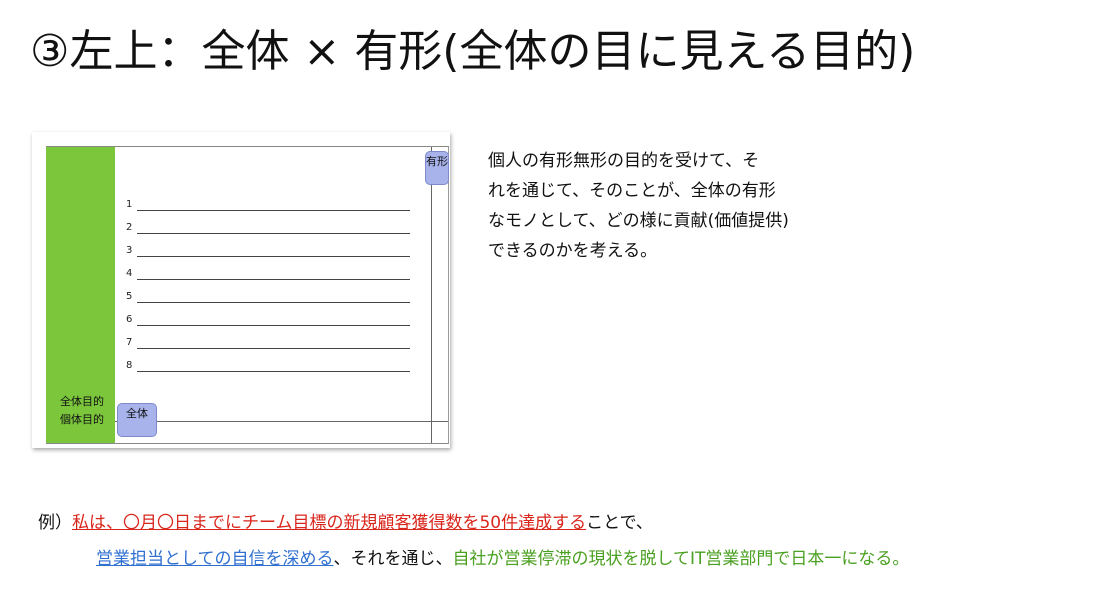 Image resolution: width=1102 pixels, height=593 pixels. What do you see at coordinates (129, 250) in the screenshot?
I see `line-number: 3` at bounding box center [129, 250].